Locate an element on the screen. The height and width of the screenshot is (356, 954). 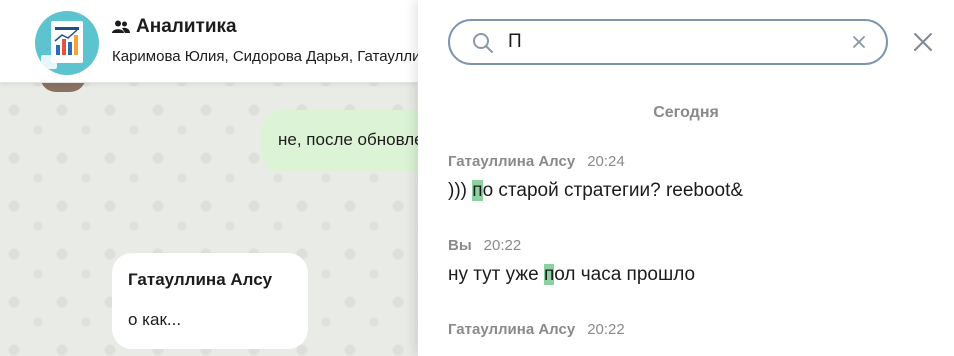
result-meta: Гатауллина Алсу 20:22 is located at coordinates (688, 329).